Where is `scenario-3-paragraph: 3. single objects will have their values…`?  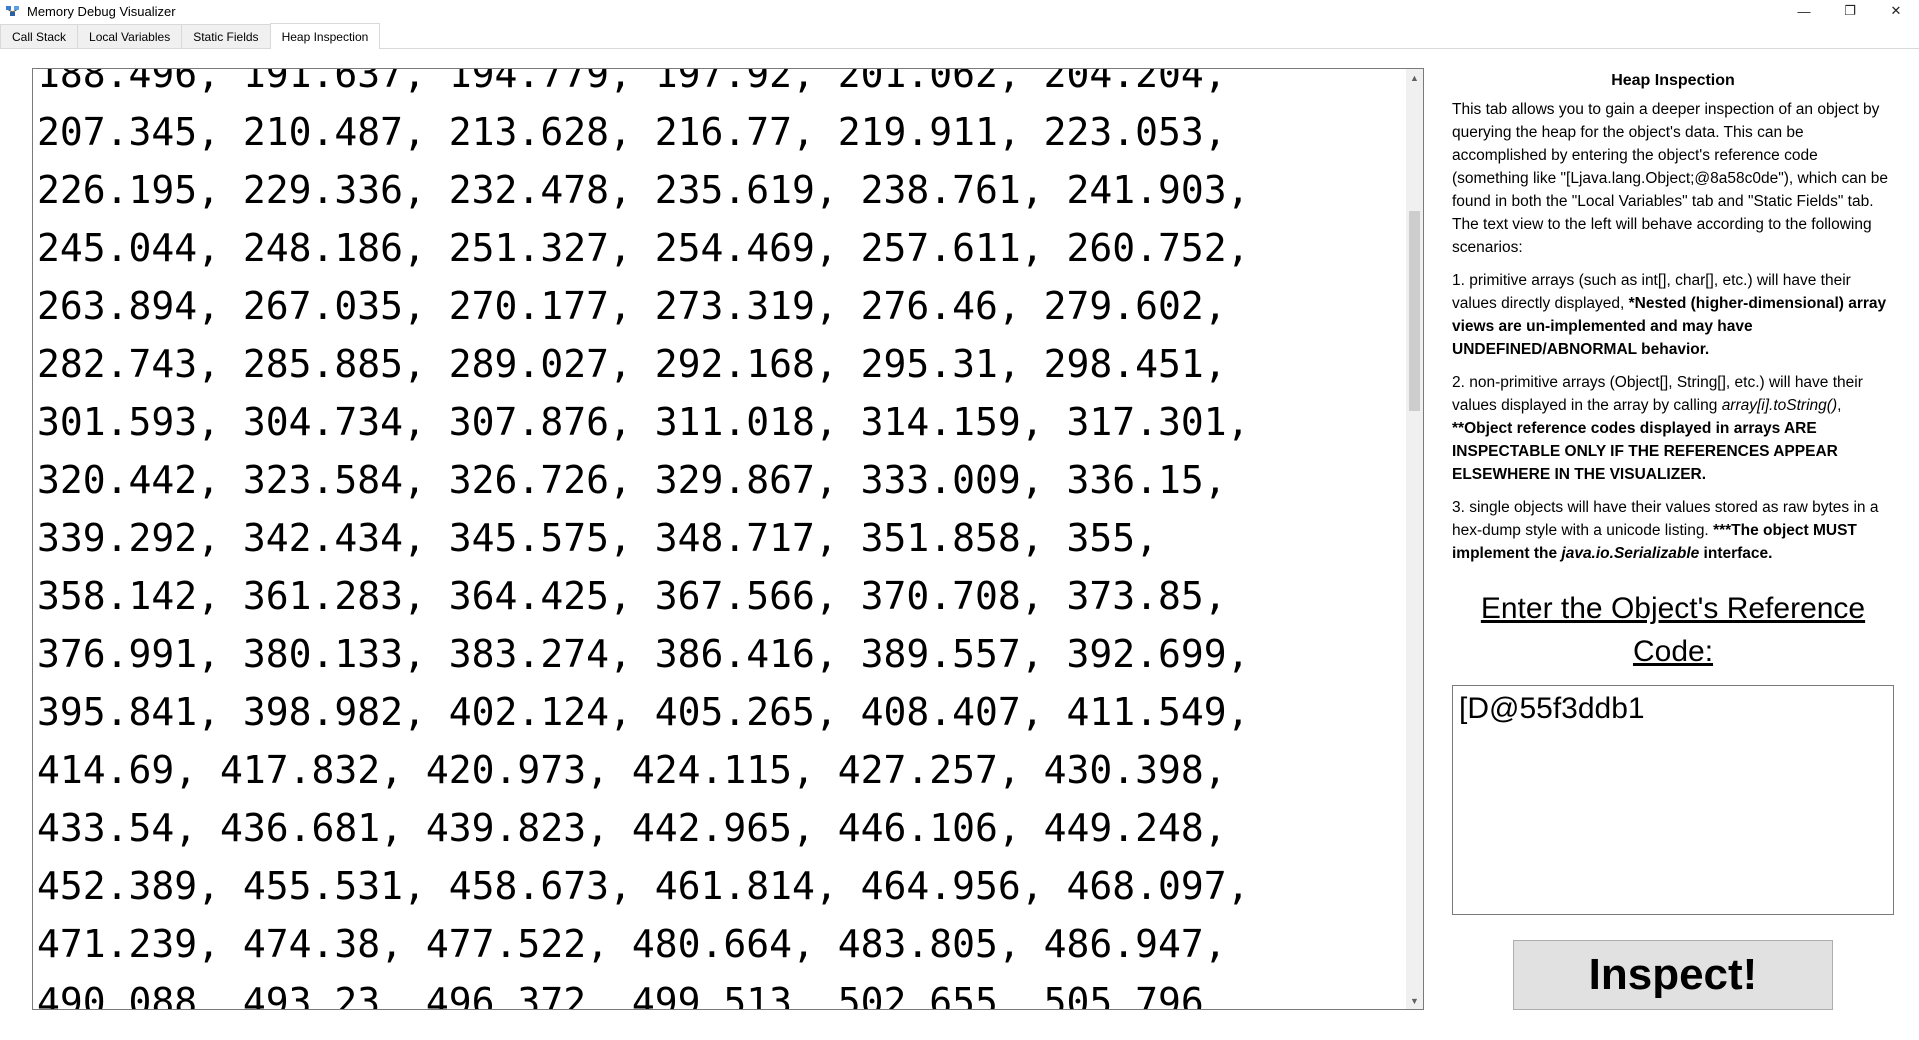
scenario-3-paragraph: 3. single objects will have their values… is located at coordinates (1665, 530).